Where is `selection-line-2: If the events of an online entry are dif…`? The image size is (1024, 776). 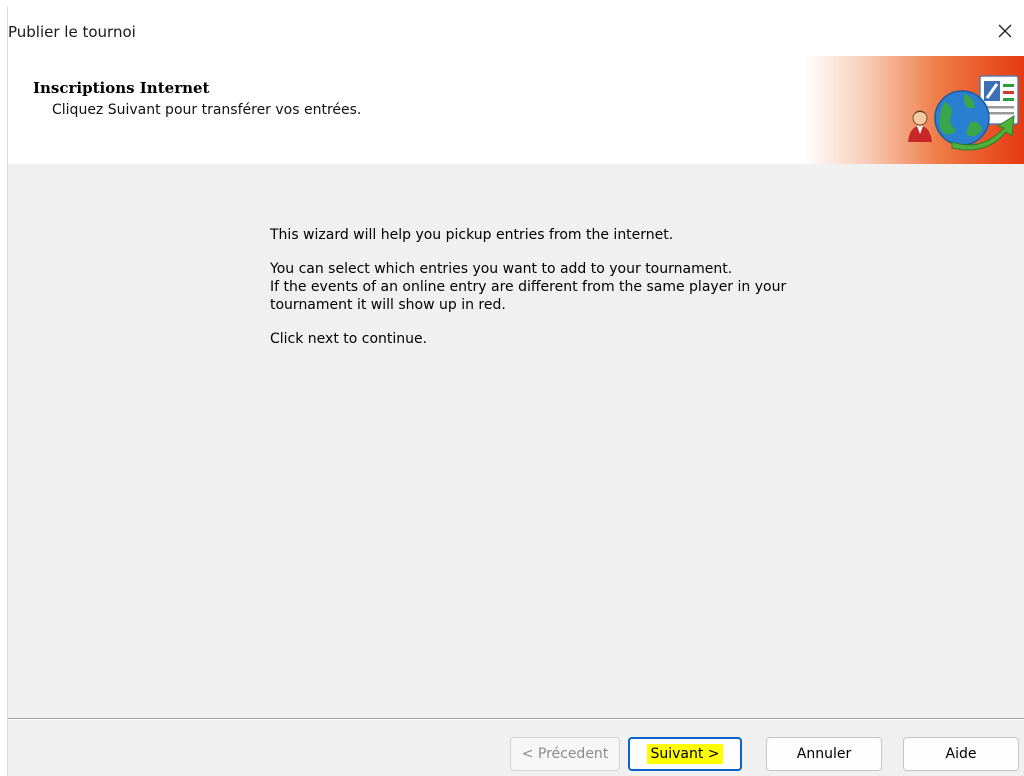
selection-line-2: If the events of an online entry are dif… is located at coordinates (528, 287).